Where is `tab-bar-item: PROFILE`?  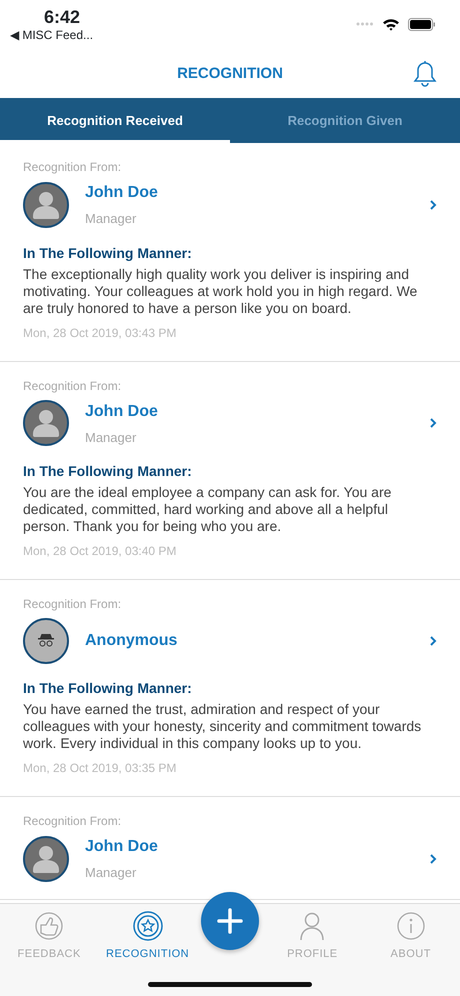
tab-bar-item: PROFILE is located at coordinates (312, 936).